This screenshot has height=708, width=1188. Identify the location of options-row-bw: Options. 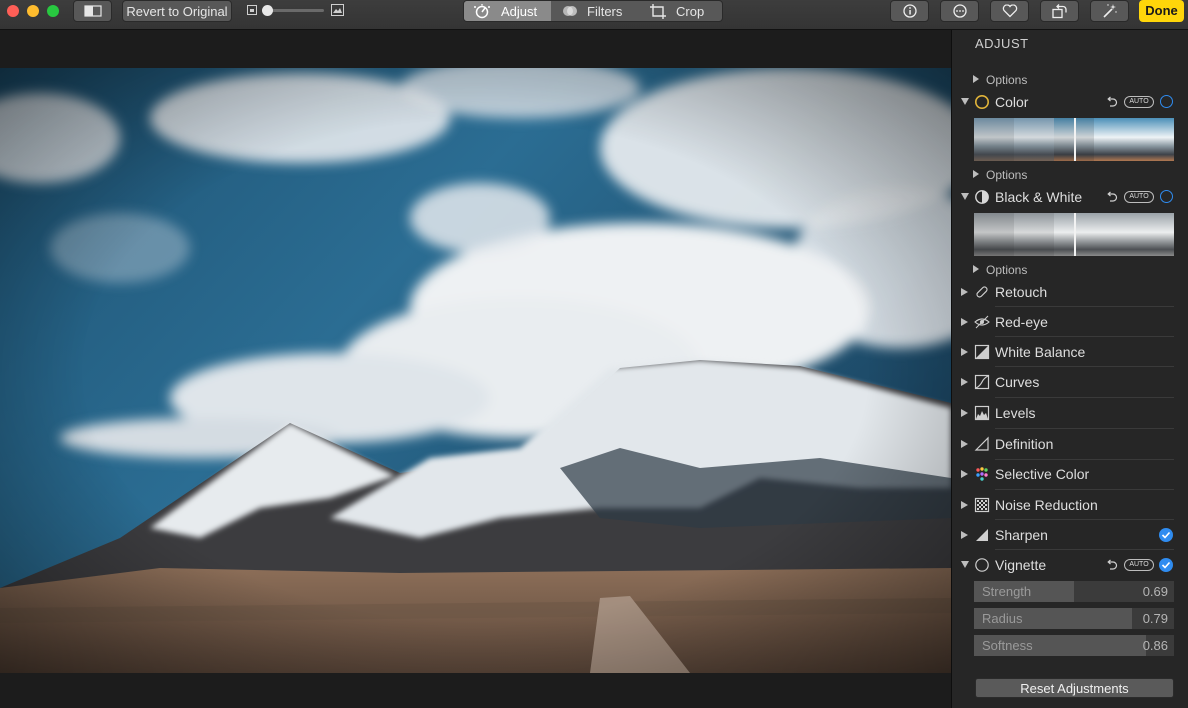
(1070, 270).